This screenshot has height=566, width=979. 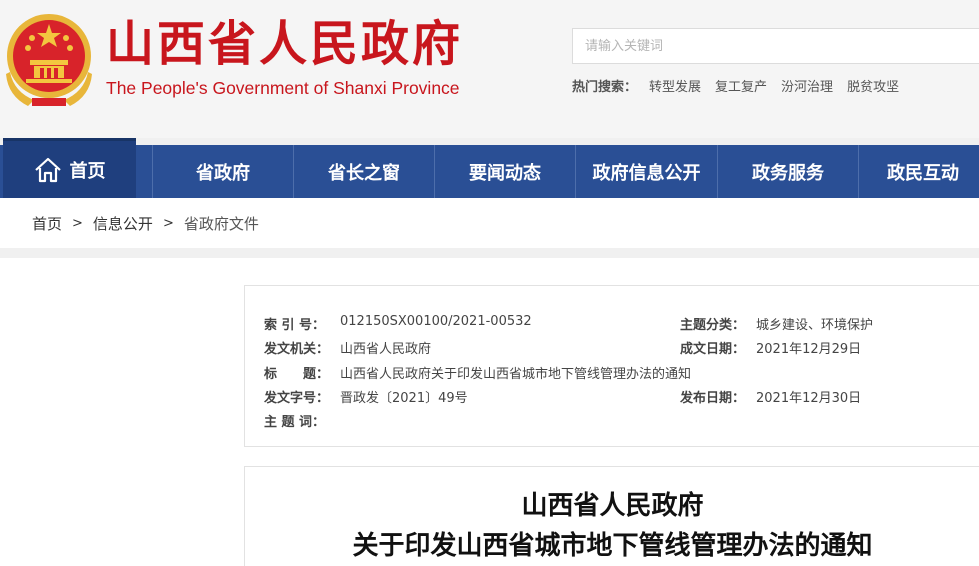 I want to click on meta-doc-no: 发文字号： 晋政发〔2021〕49号, so click(x=366, y=396).